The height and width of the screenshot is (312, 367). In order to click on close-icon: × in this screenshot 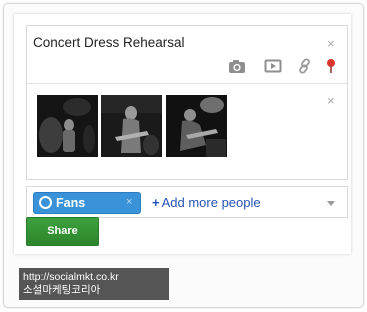, I will do `click(331, 43)`.